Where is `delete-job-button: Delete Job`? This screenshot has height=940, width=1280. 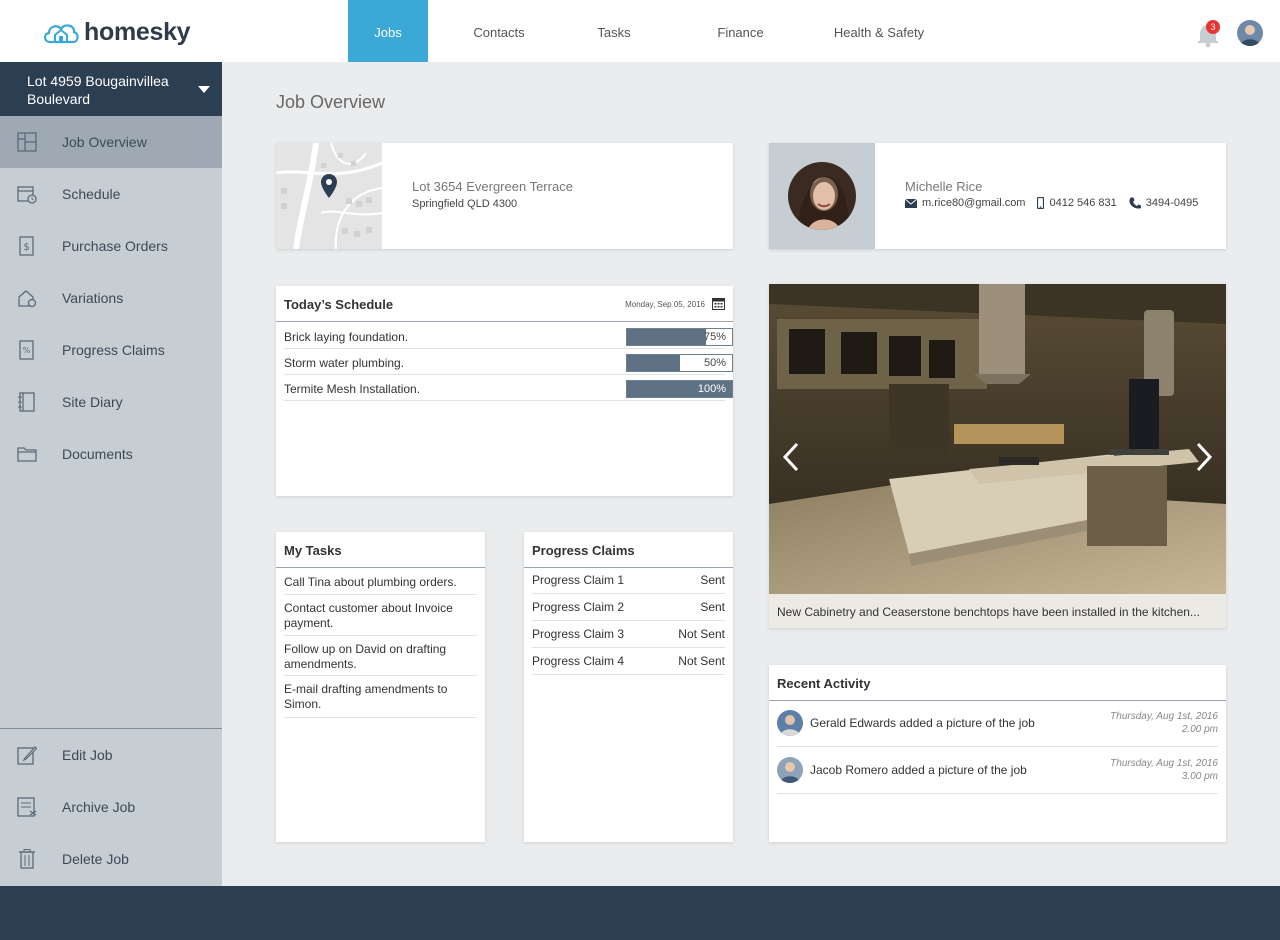 delete-job-button: Delete Job is located at coordinates (111, 859).